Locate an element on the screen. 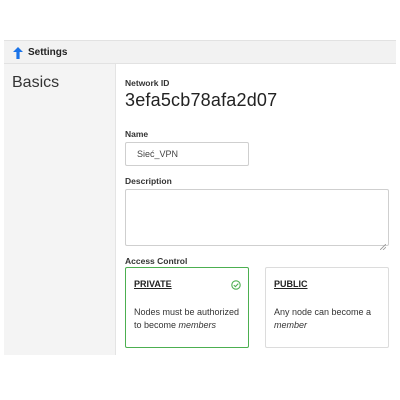  description-textarea is located at coordinates (257, 220).